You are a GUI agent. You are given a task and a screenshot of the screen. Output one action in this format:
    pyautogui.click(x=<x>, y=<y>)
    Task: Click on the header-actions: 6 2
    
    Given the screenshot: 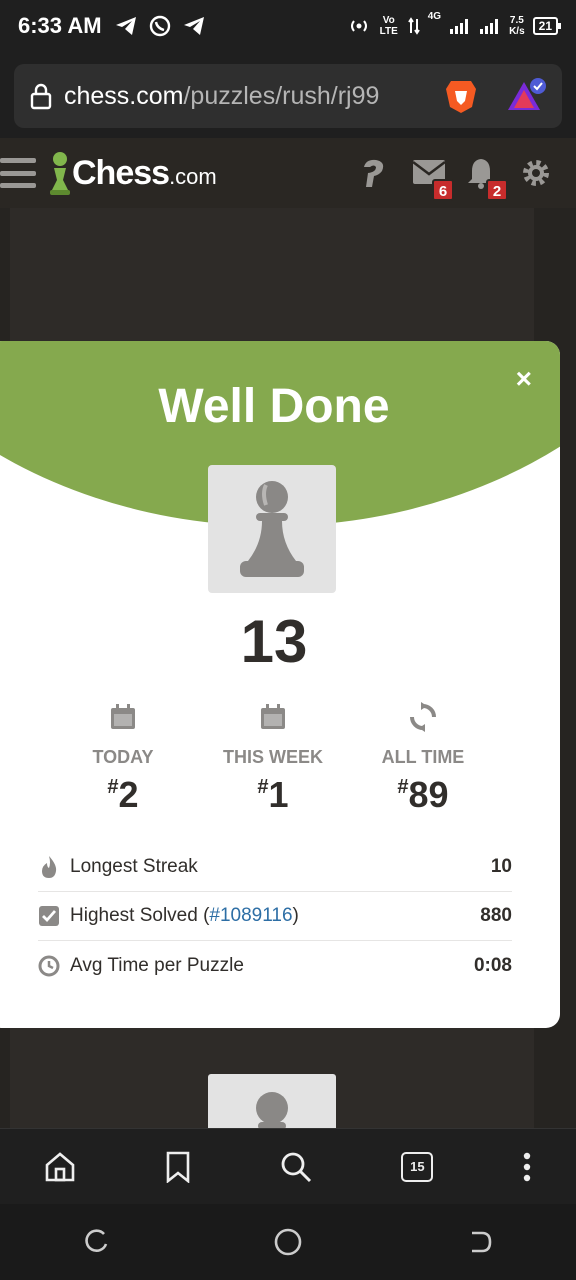 What is the action you would take?
    pyautogui.click(x=455, y=179)
    